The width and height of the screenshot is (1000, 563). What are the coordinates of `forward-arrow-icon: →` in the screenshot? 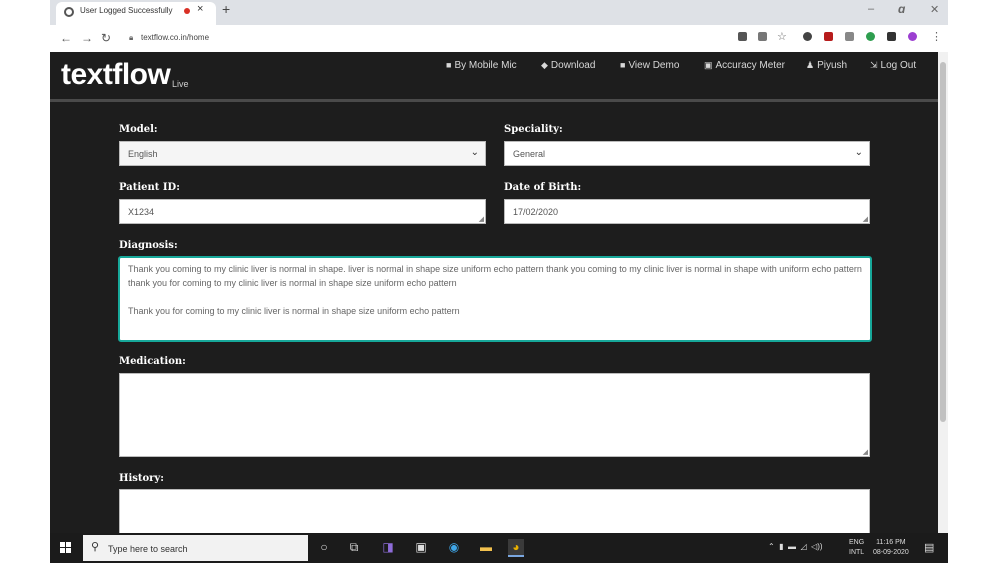 It's located at (87, 38).